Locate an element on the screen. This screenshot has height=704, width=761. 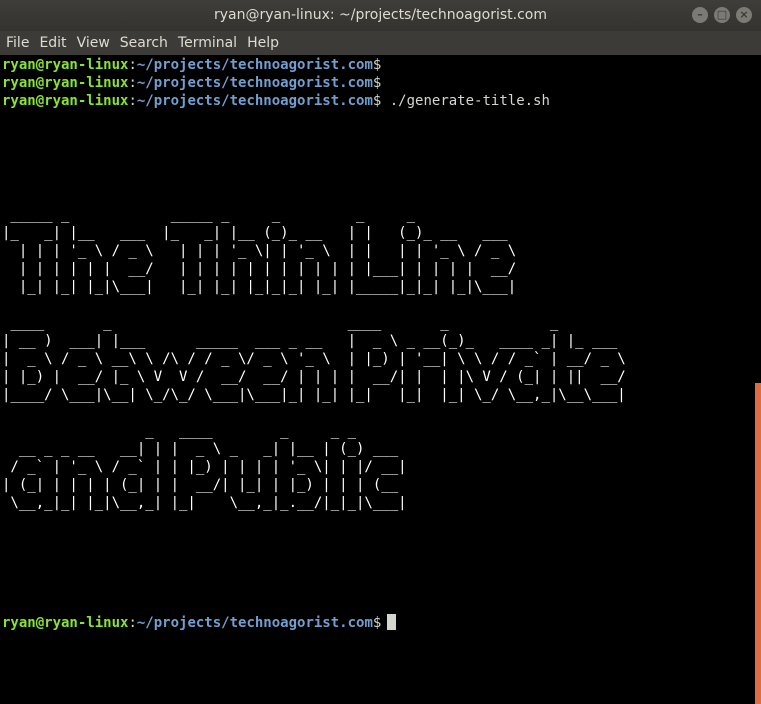
window-controls: – □ × is located at coordinates (722, 15).